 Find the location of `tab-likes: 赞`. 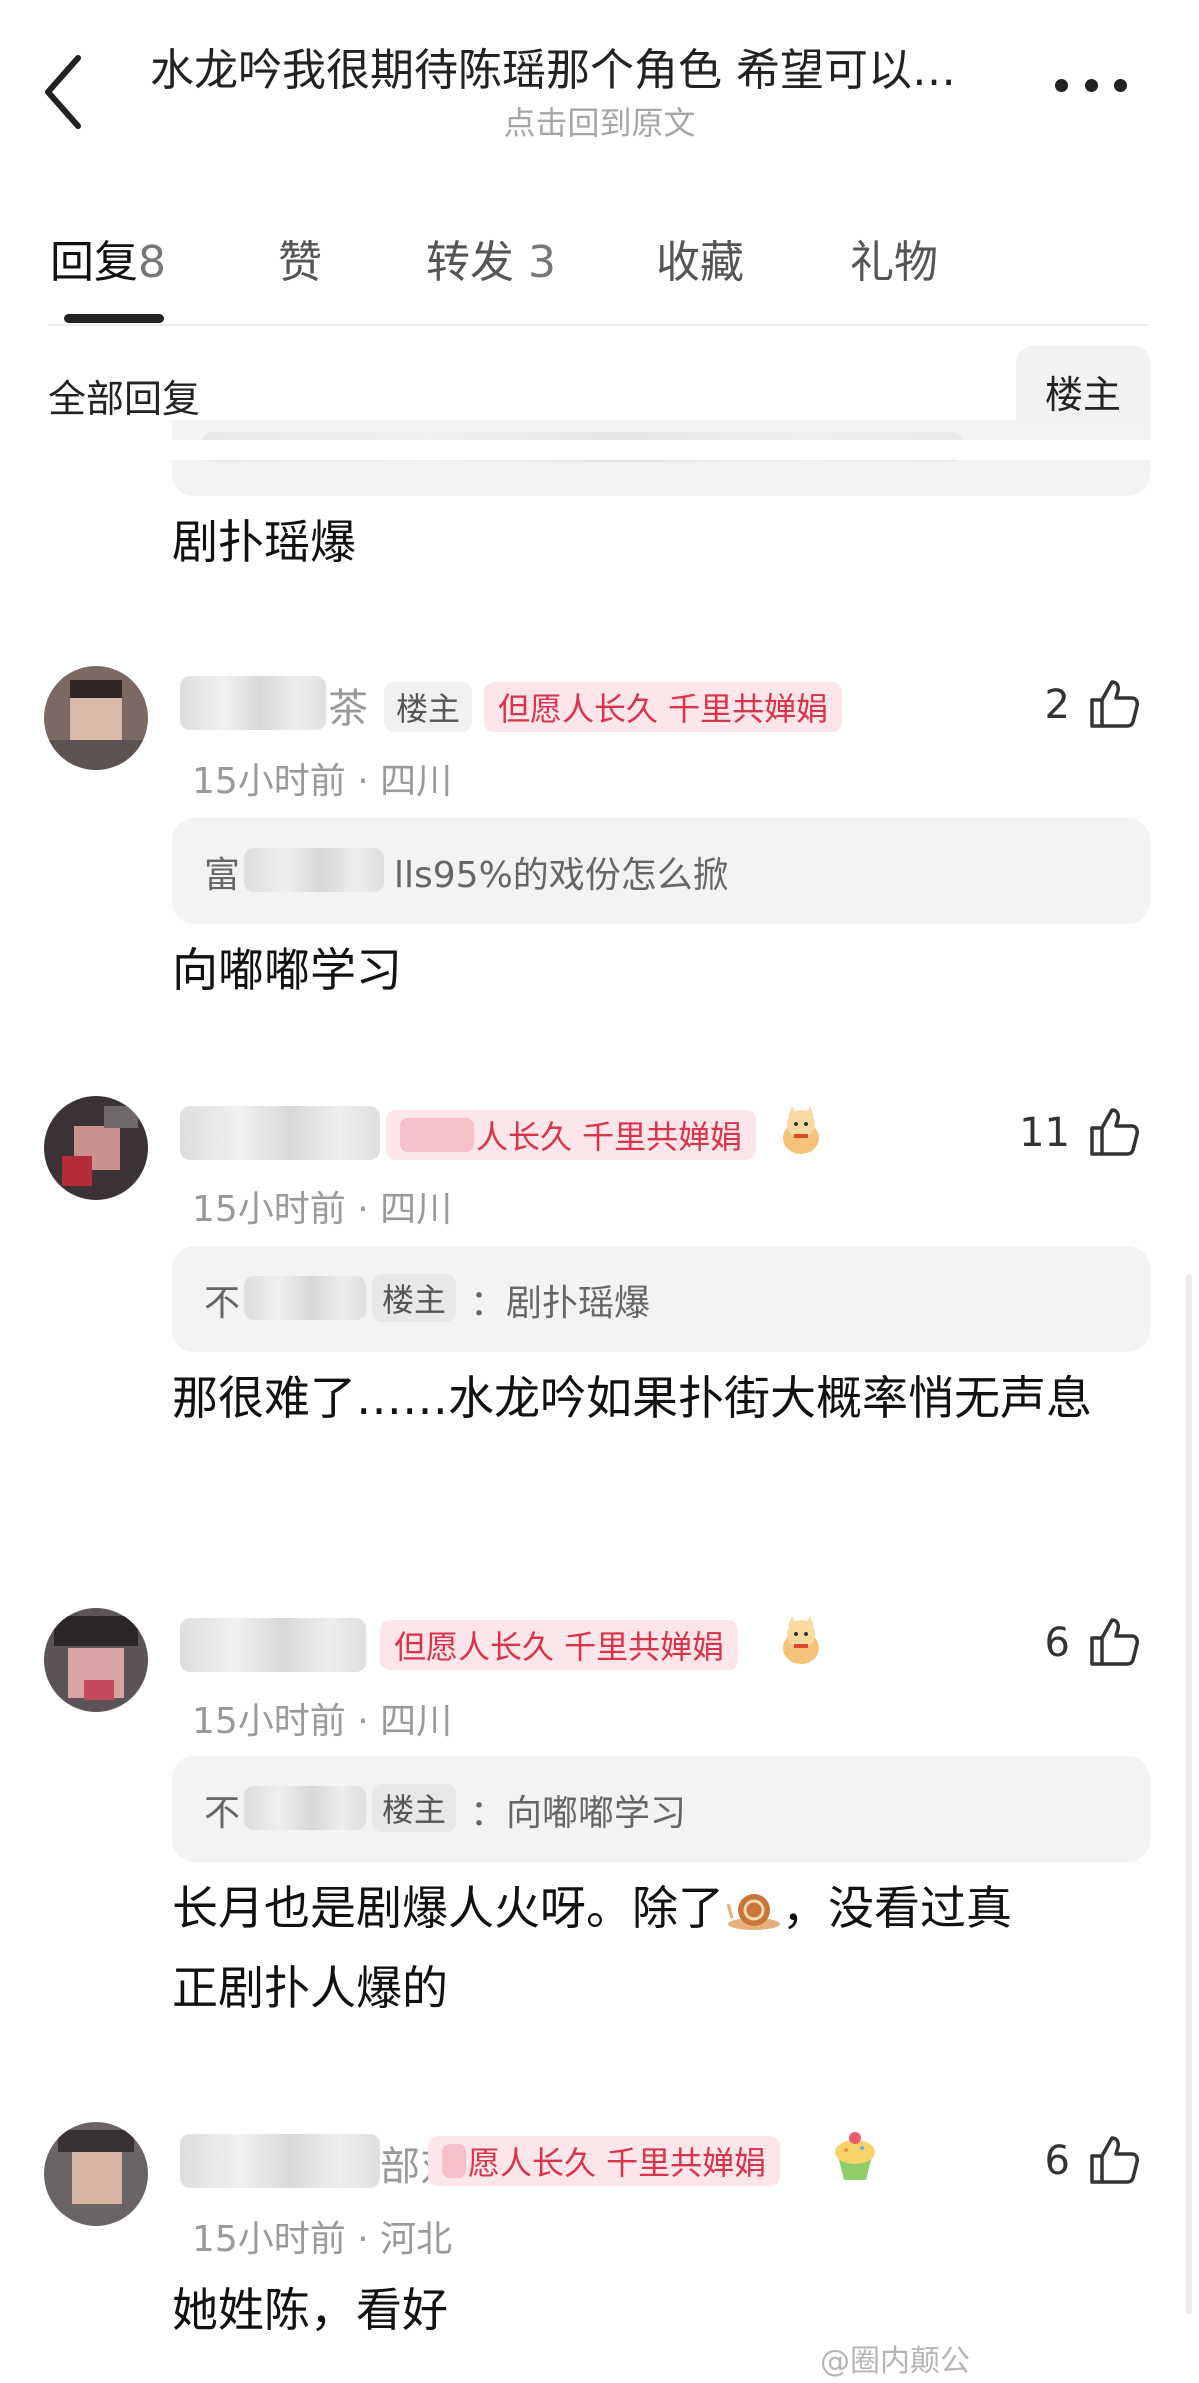

tab-likes: 赞 is located at coordinates (300, 258).